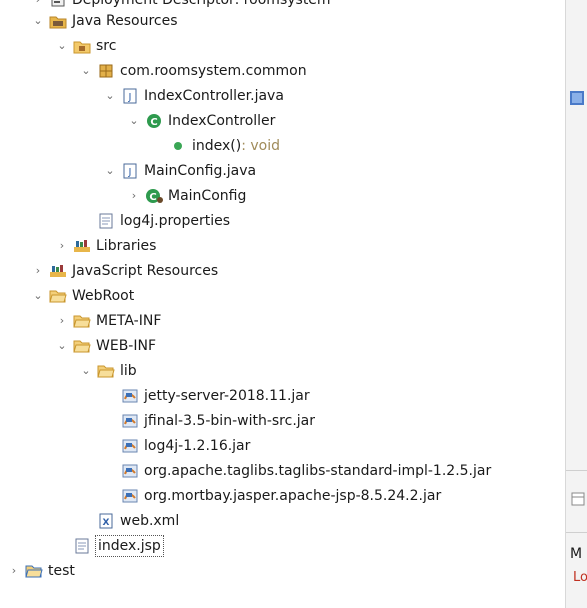  I want to click on tree-item-package: ⌄ com.roomsystem.common, so click(193, 70).